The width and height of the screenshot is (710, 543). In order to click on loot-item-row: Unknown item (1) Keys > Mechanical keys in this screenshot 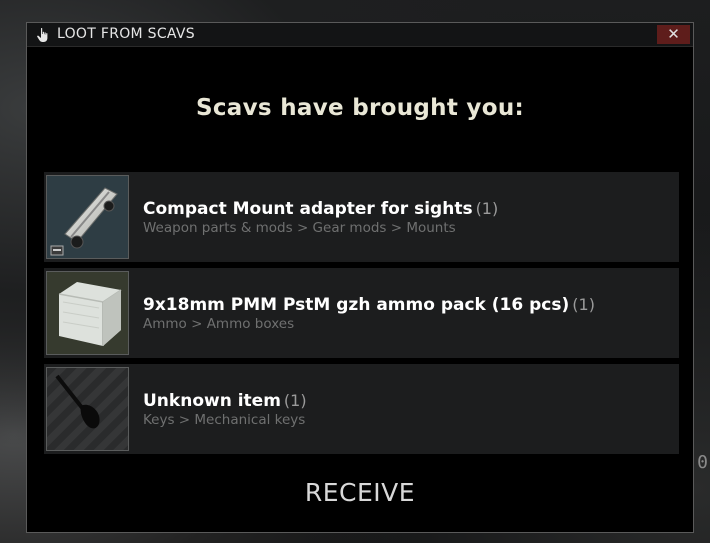, I will do `click(361, 409)`.